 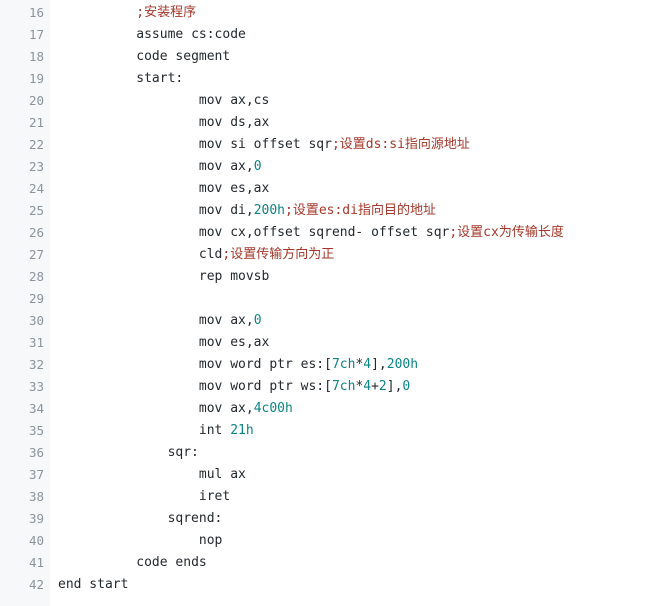 What do you see at coordinates (36, 276) in the screenshot?
I see `line-number: 28` at bounding box center [36, 276].